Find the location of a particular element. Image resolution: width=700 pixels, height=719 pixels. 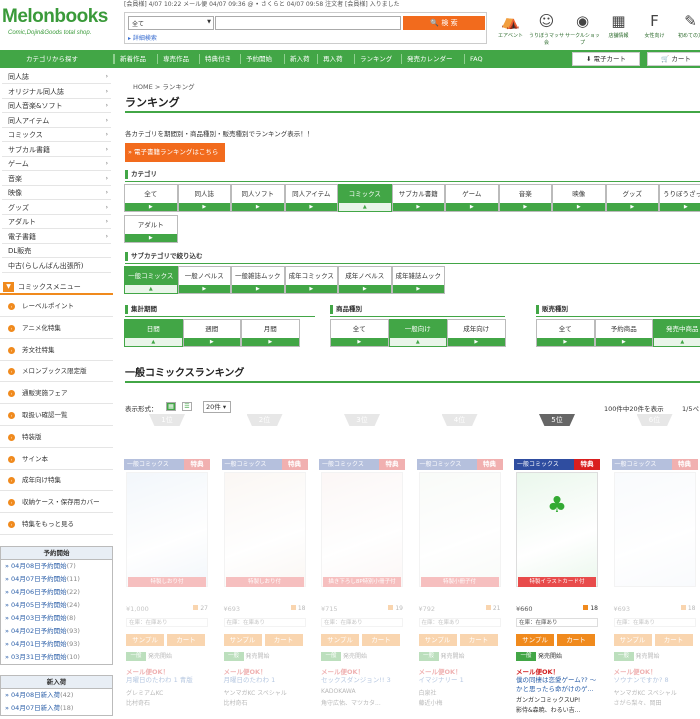

grid-view-icon: ▦ is located at coordinates (171, 406).